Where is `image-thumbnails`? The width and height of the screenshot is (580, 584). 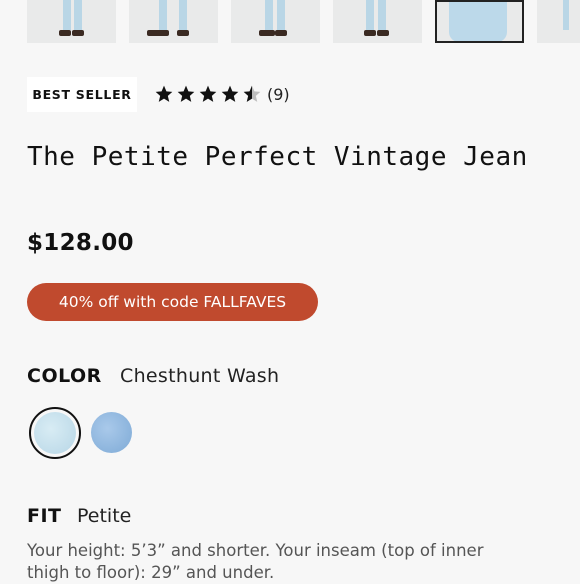
image-thumbnails is located at coordinates (303, 21).